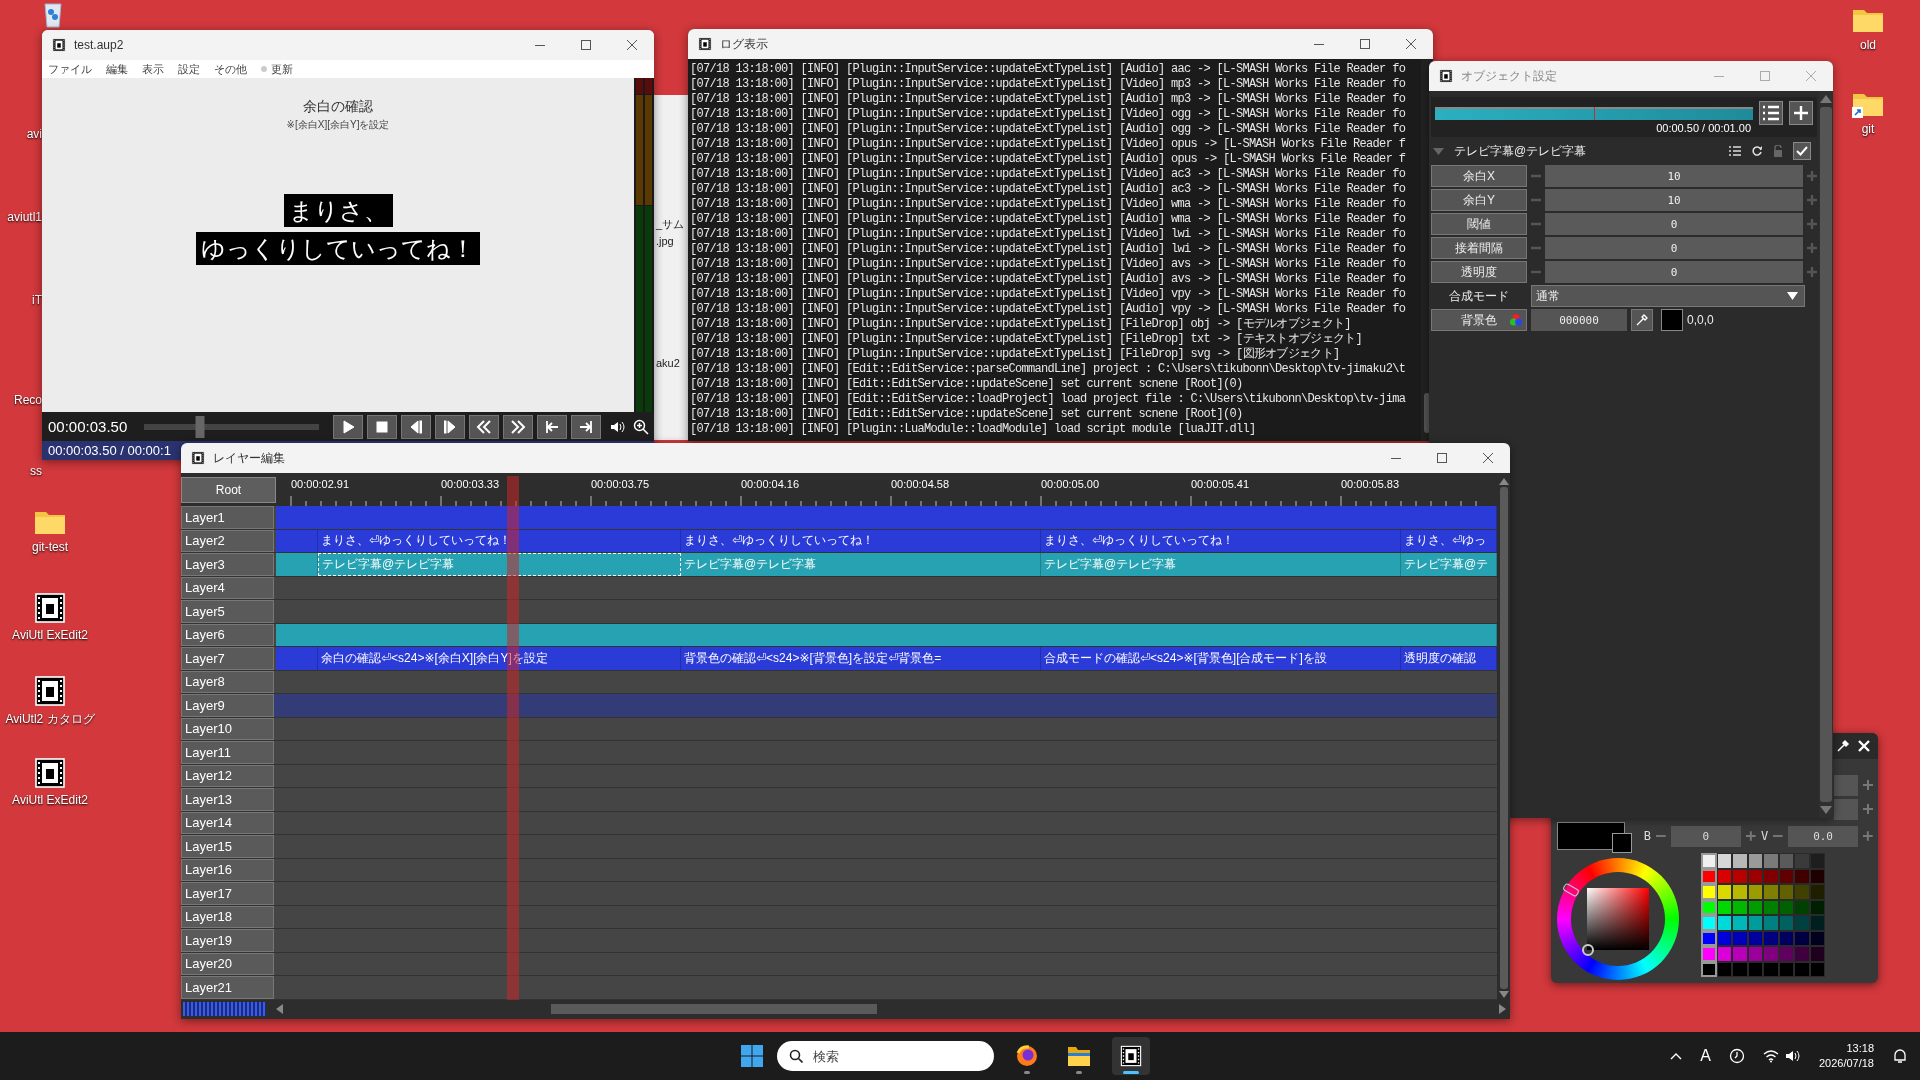  What do you see at coordinates (552, 426) in the screenshot?
I see `start-button` at bounding box center [552, 426].